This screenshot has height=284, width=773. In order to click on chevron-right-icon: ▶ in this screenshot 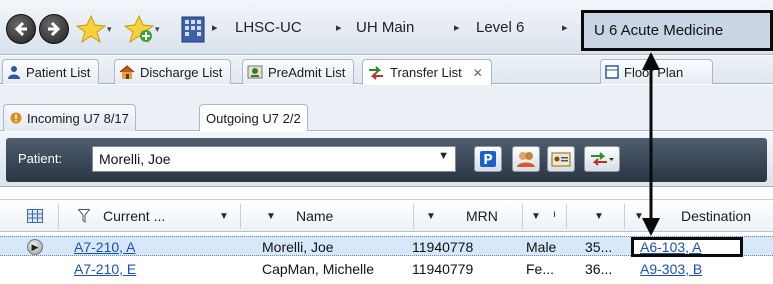, I will do `click(35, 246)`.